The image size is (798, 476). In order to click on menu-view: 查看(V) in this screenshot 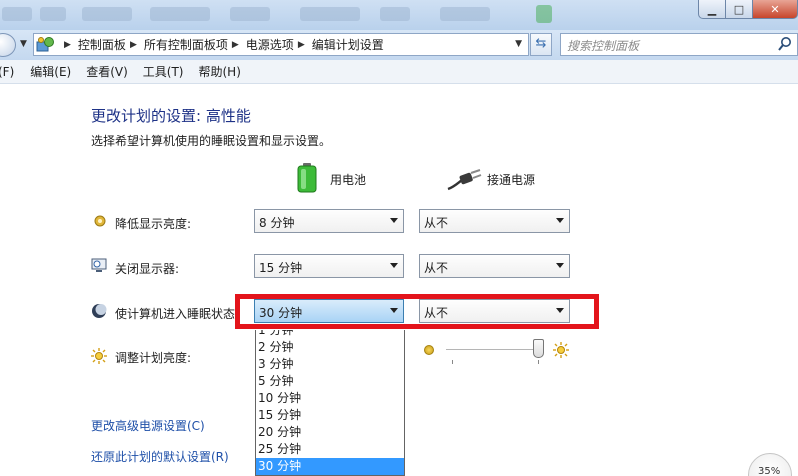, I will do `click(107, 71)`.